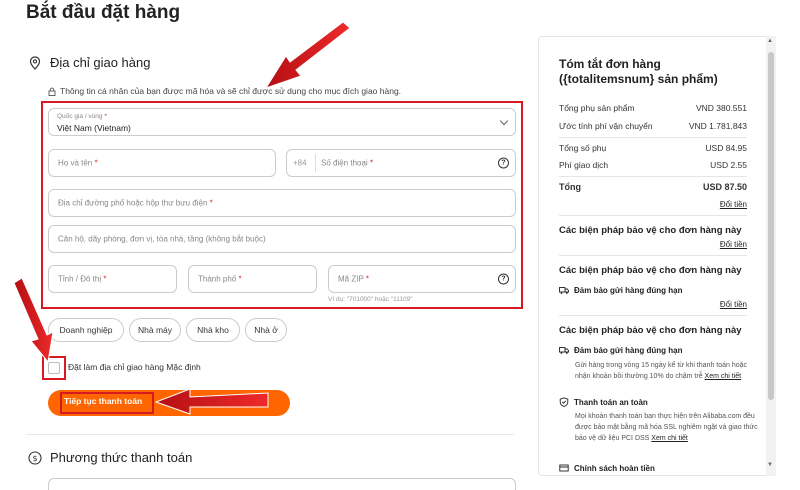 The width and height of the screenshot is (800, 490). What do you see at coordinates (266, 330) in the screenshot?
I see `address-type-home: Nhà ở` at bounding box center [266, 330].